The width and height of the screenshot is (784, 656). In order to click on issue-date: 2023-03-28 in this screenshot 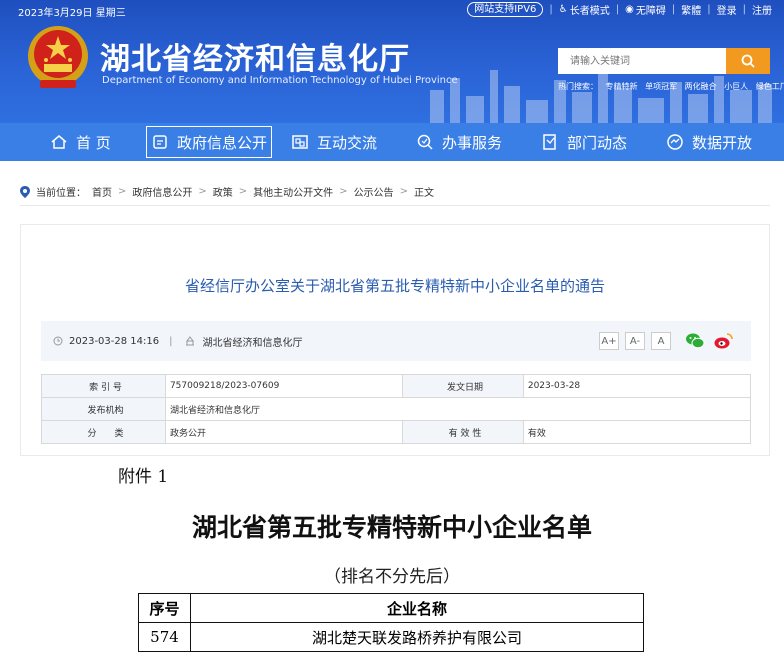, I will do `click(637, 386)`.